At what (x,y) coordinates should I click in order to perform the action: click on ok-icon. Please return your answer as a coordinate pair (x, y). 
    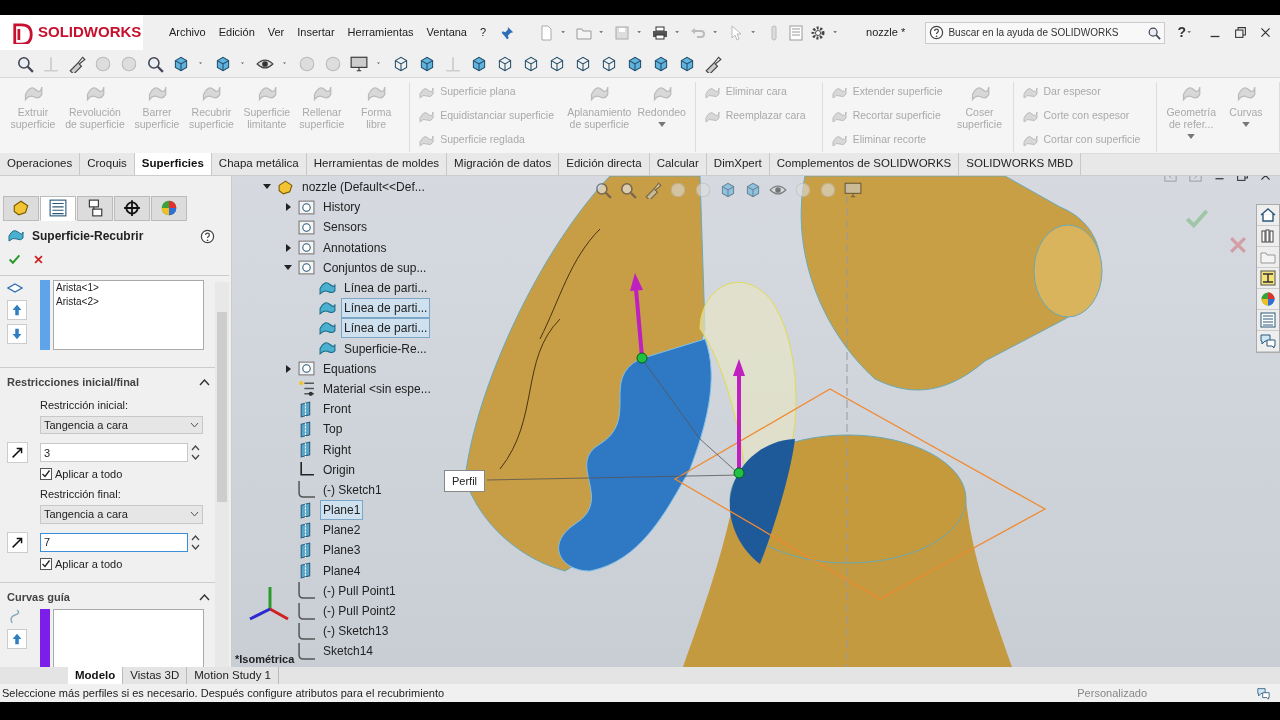
    Looking at the image, I should click on (14, 260).